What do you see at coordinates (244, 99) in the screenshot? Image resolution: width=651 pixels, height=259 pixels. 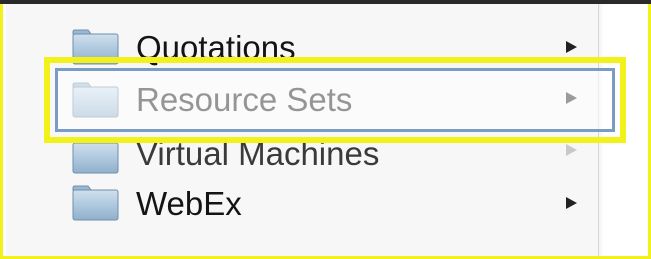 I see `menu-item-label: Resource Sets` at bounding box center [244, 99].